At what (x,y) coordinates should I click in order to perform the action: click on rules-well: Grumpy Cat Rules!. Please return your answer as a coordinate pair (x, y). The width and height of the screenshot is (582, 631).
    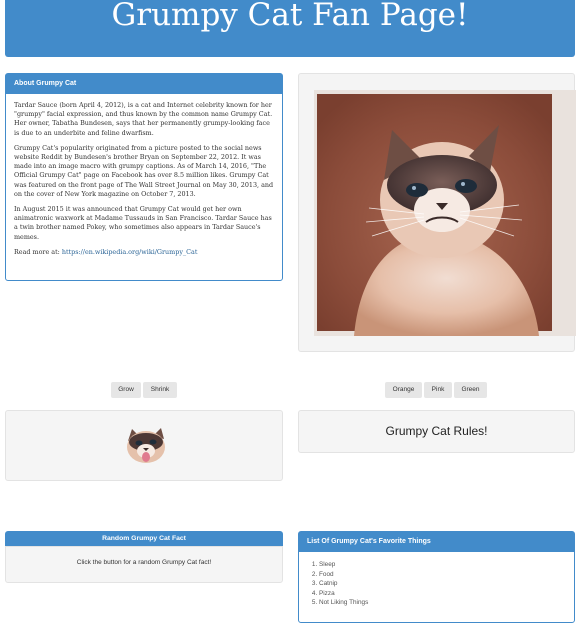
    Looking at the image, I should click on (436, 431).